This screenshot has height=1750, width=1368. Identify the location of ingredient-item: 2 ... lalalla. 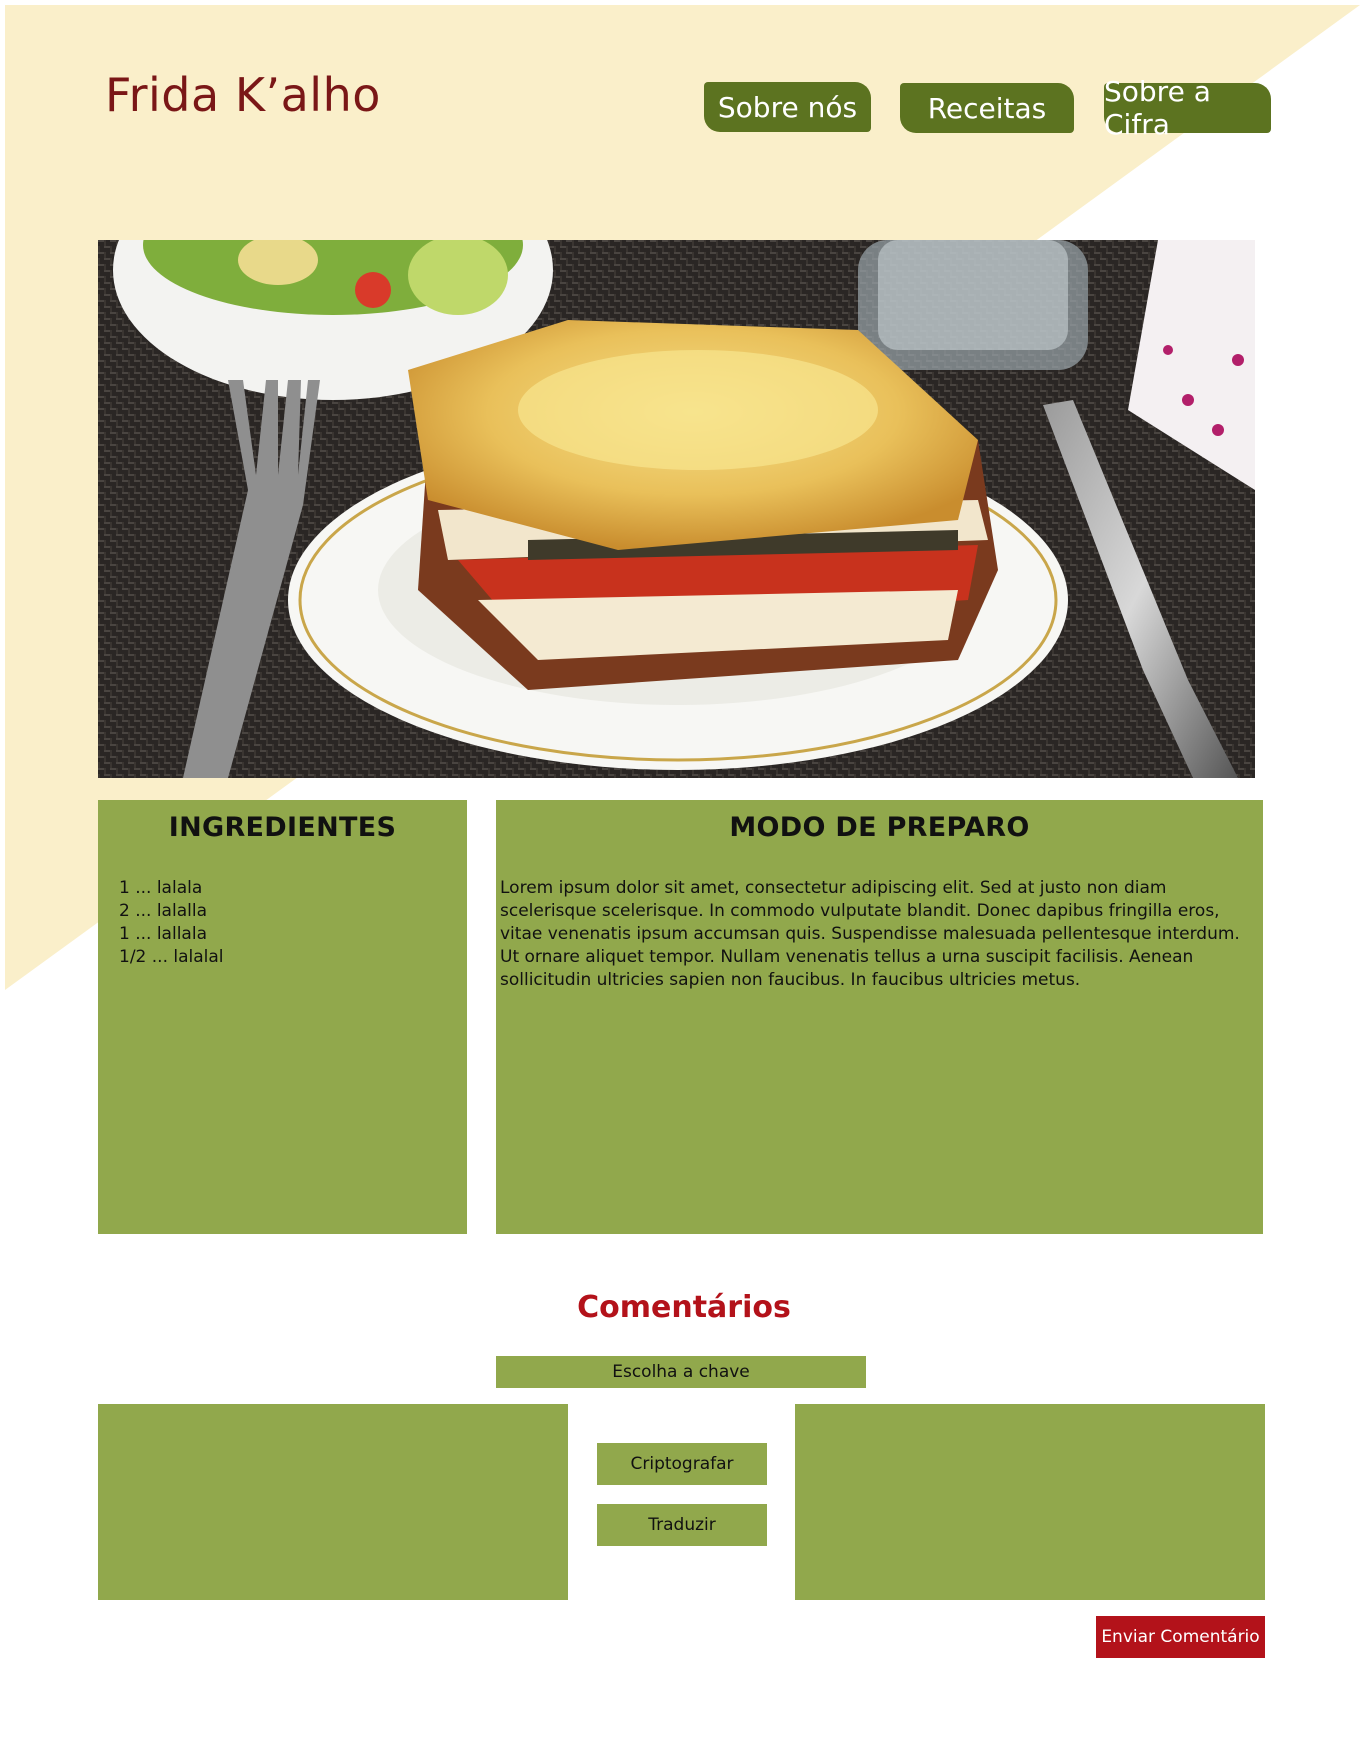
(163, 911).